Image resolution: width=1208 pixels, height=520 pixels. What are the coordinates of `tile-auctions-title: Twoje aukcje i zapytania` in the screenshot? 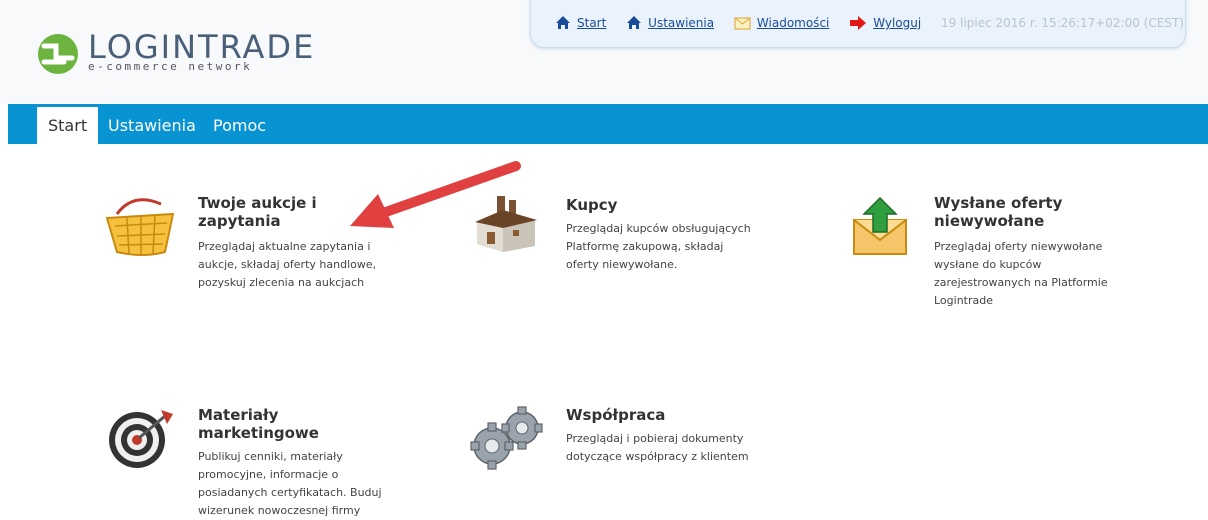 It's located at (257, 212).